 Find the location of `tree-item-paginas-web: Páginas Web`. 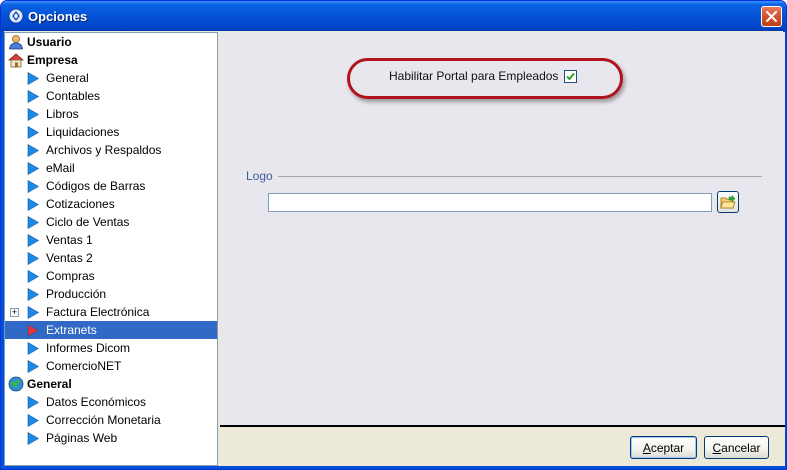

tree-item-paginas-web: Páginas Web is located at coordinates (111, 438).